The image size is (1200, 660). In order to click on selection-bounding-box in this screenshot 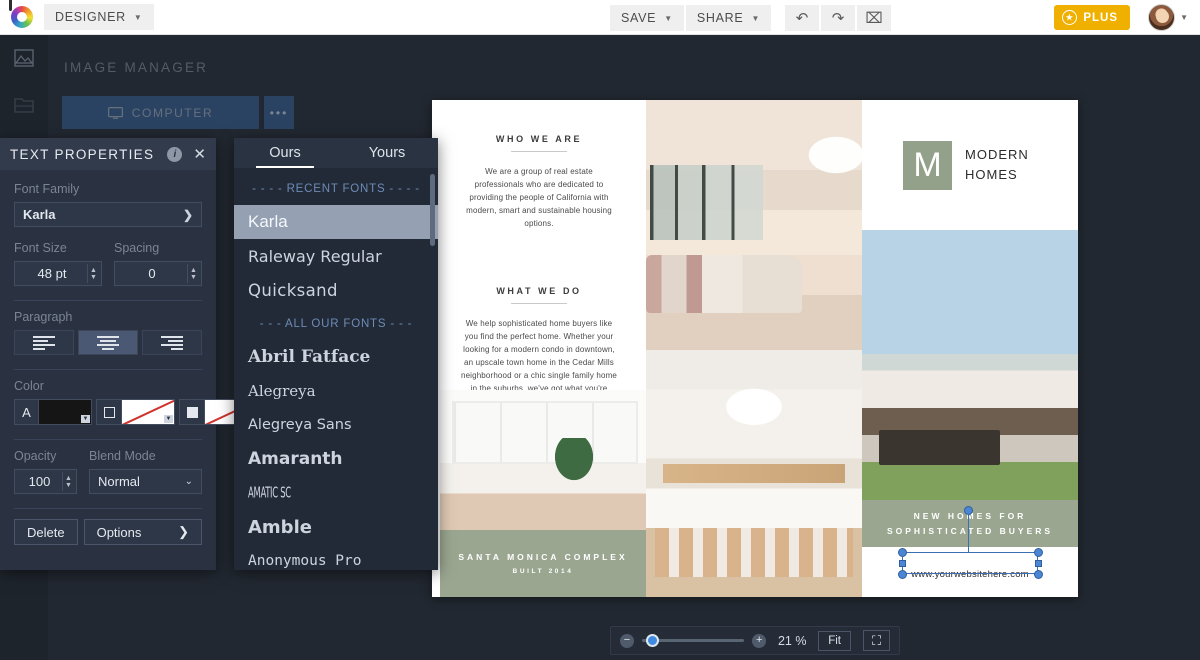, I will do `click(970, 563)`.